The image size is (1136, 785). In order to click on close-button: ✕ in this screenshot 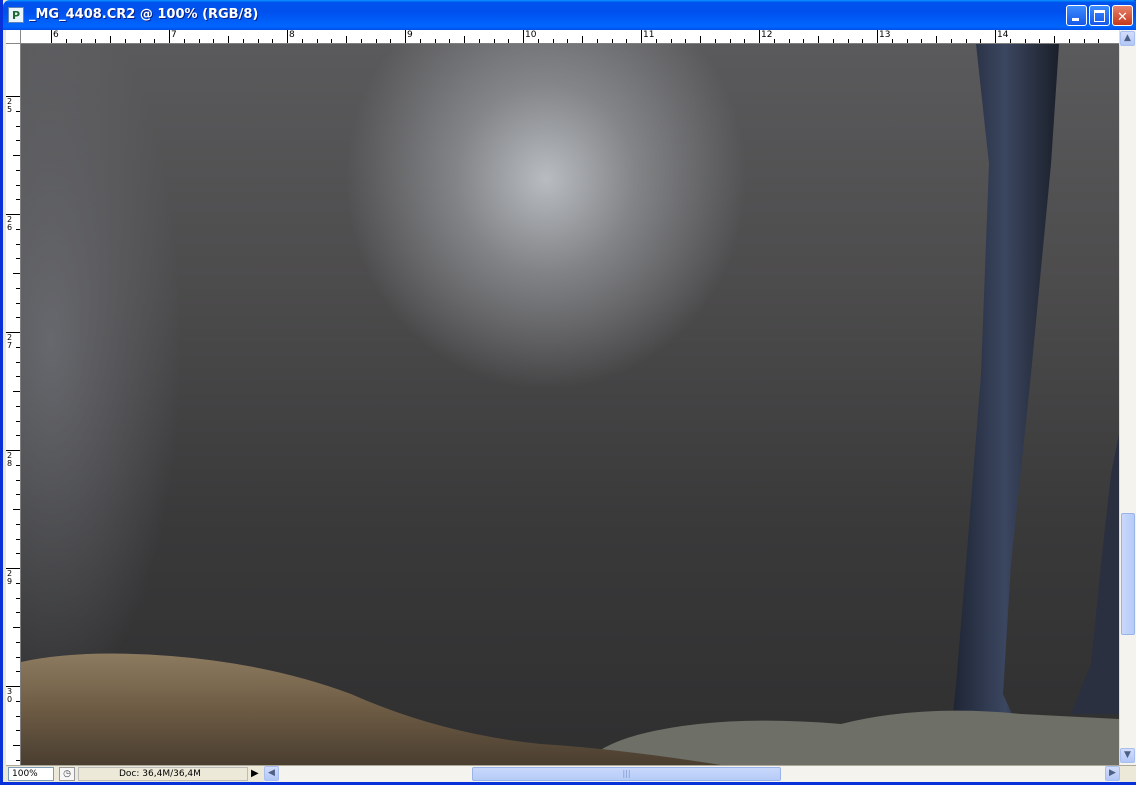, I will do `click(1122, 15)`.